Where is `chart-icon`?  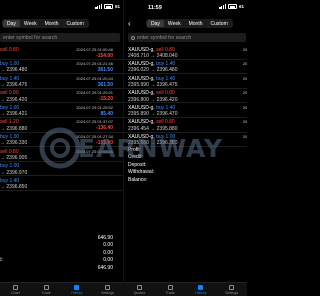 chart-icon is located at coordinates (15, 287).